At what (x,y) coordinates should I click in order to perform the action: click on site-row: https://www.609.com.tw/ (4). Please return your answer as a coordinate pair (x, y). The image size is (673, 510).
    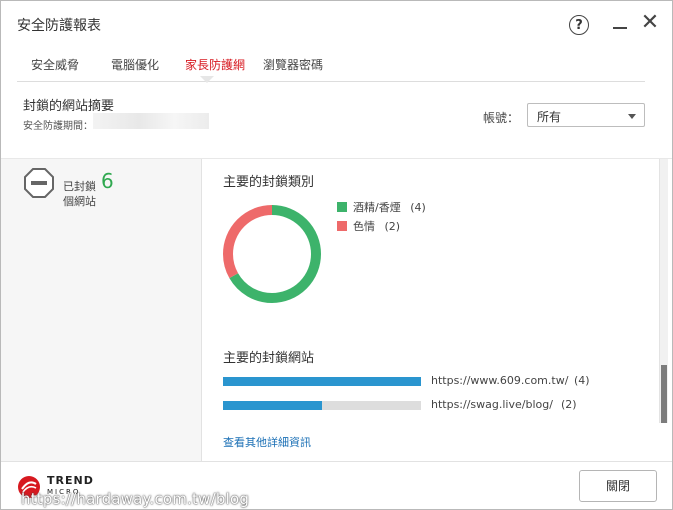
    Looking at the image, I should click on (423, 381).